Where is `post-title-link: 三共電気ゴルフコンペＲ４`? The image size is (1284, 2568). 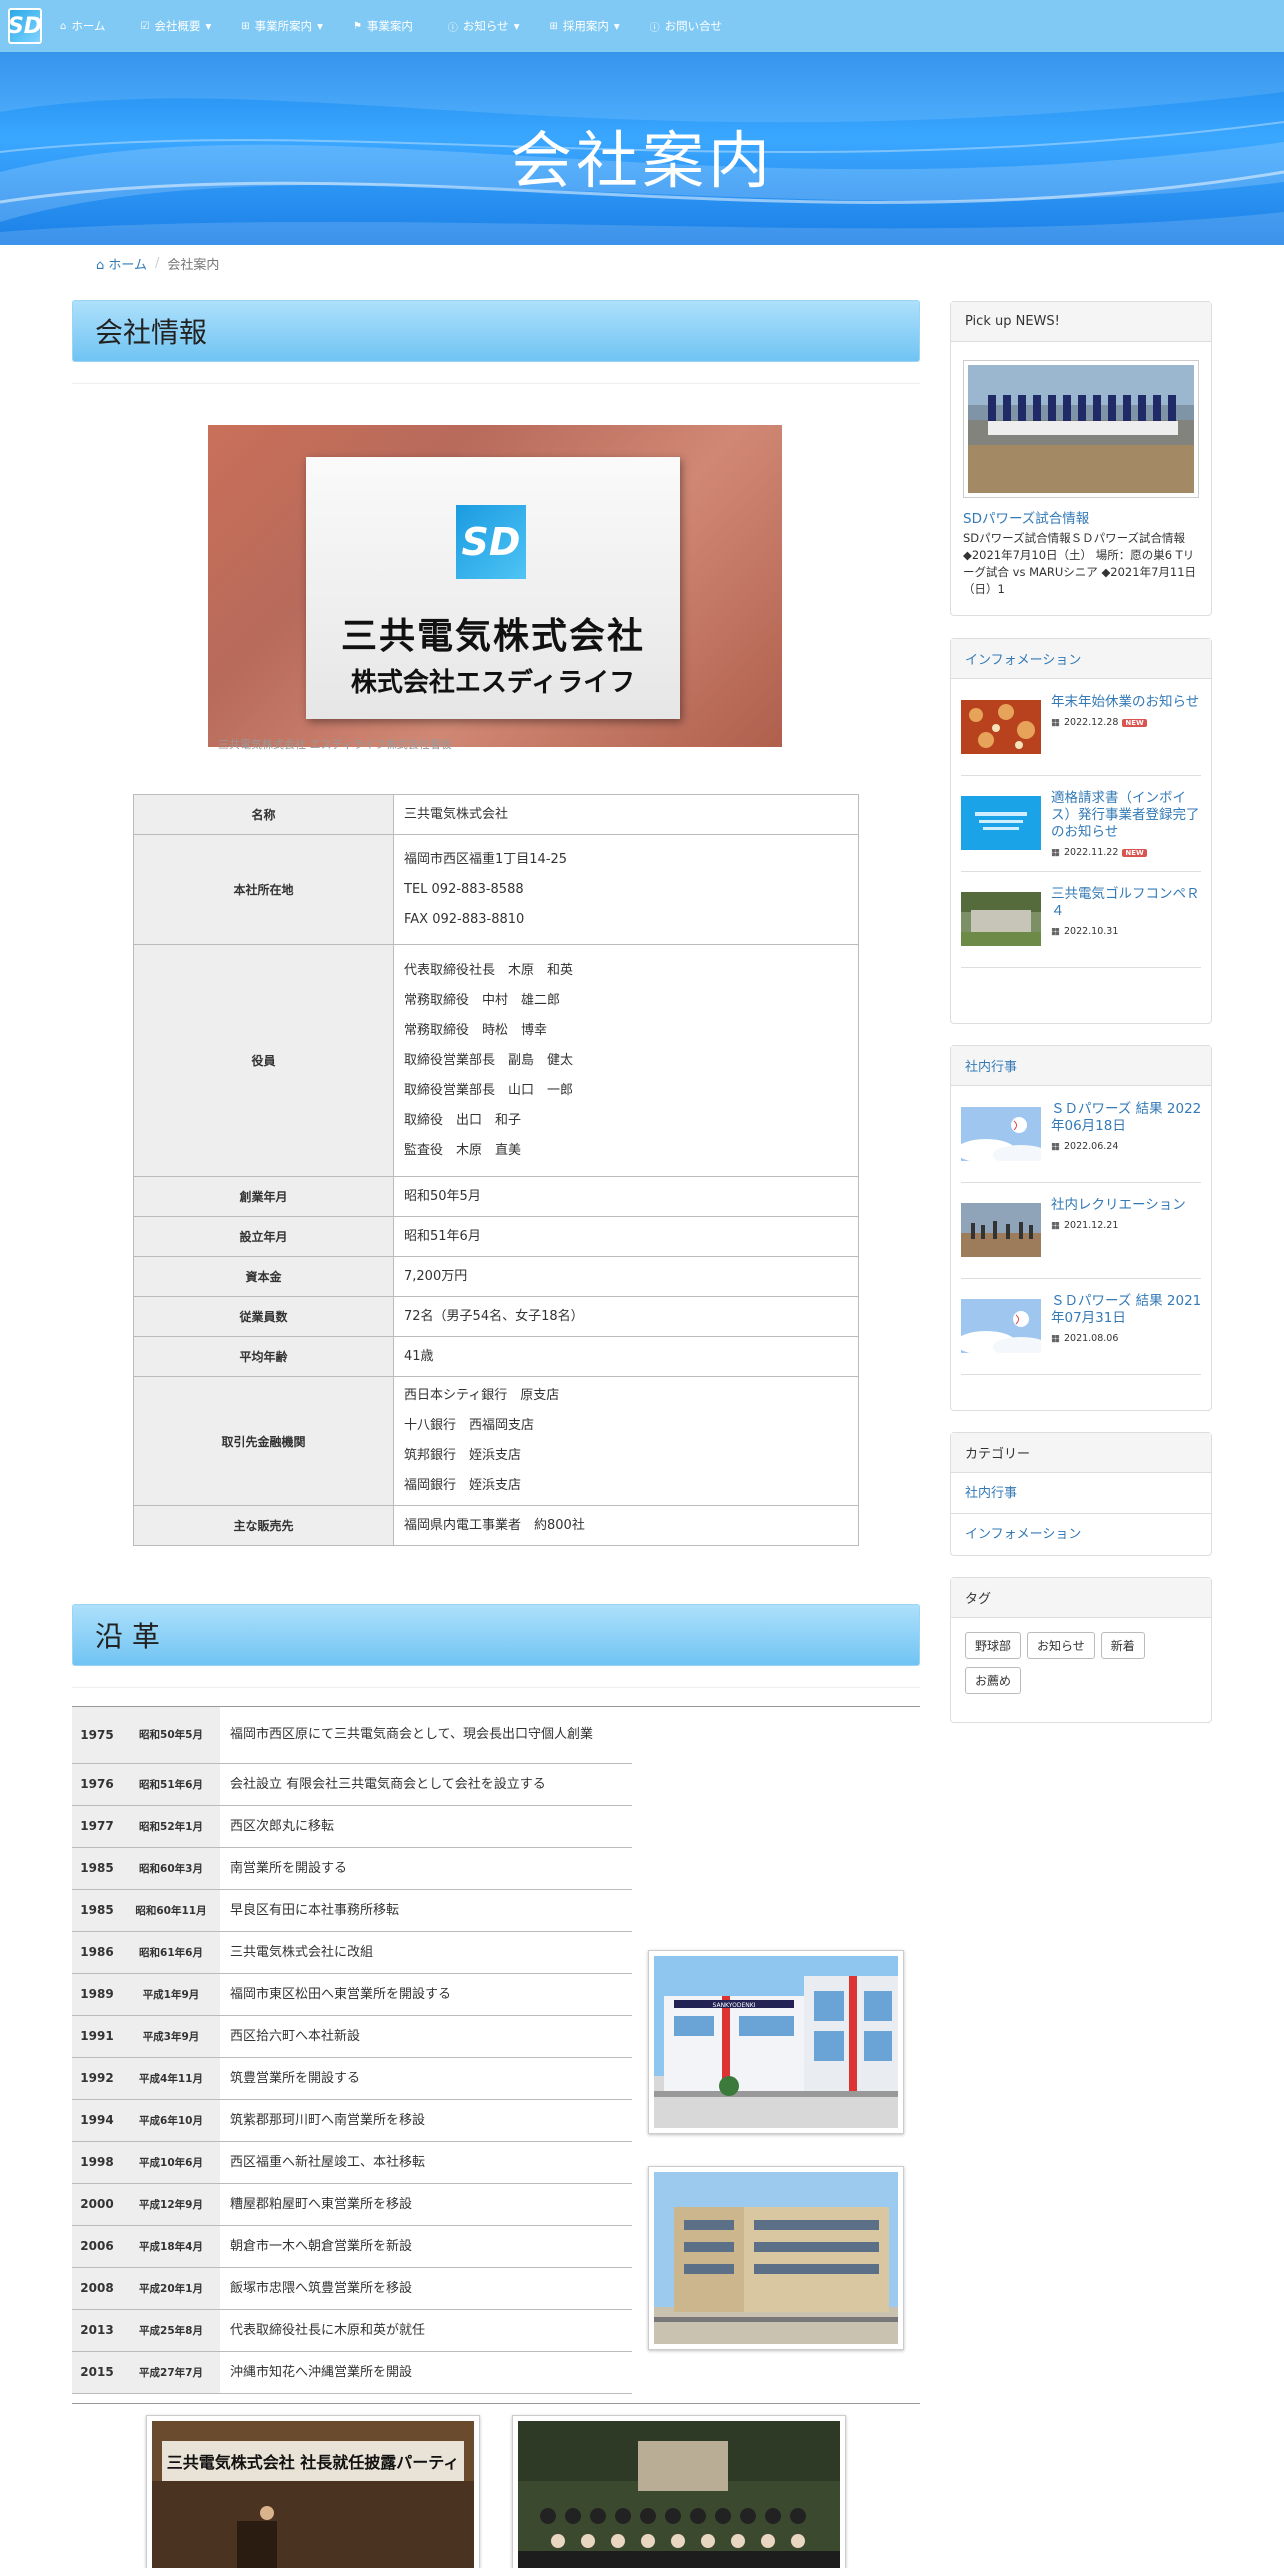 post-title-link: 三共電気ゴルフコンペＲ４ is located at coordinates (1127, 903).